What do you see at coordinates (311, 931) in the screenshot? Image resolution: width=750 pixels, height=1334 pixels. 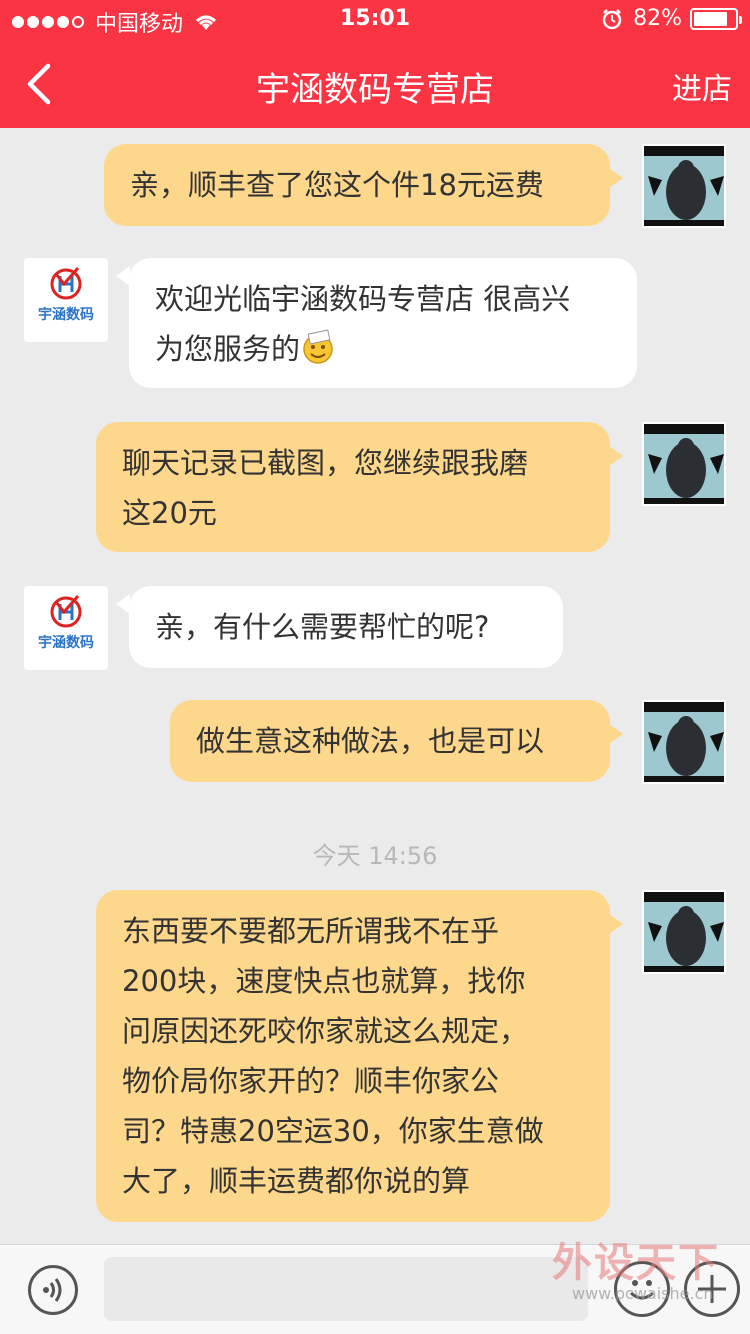 I see `message-line: 东西要不要都无所谓我不在乎` at bounding box center [311, 931].